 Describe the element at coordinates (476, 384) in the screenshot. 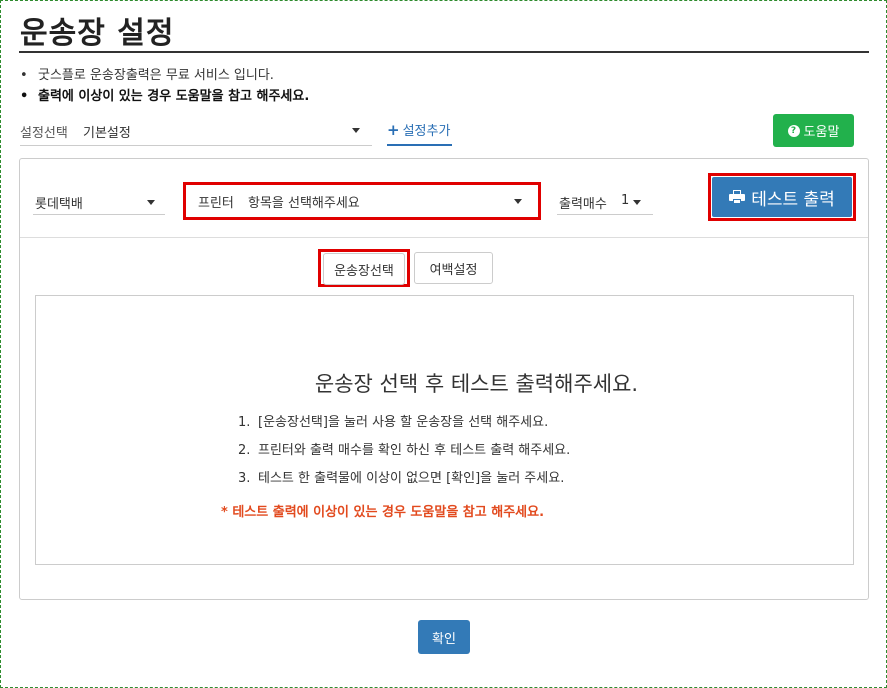

I see `preview-heading: 운송장 선택 후 테스트 출력해주세요.` at that location.